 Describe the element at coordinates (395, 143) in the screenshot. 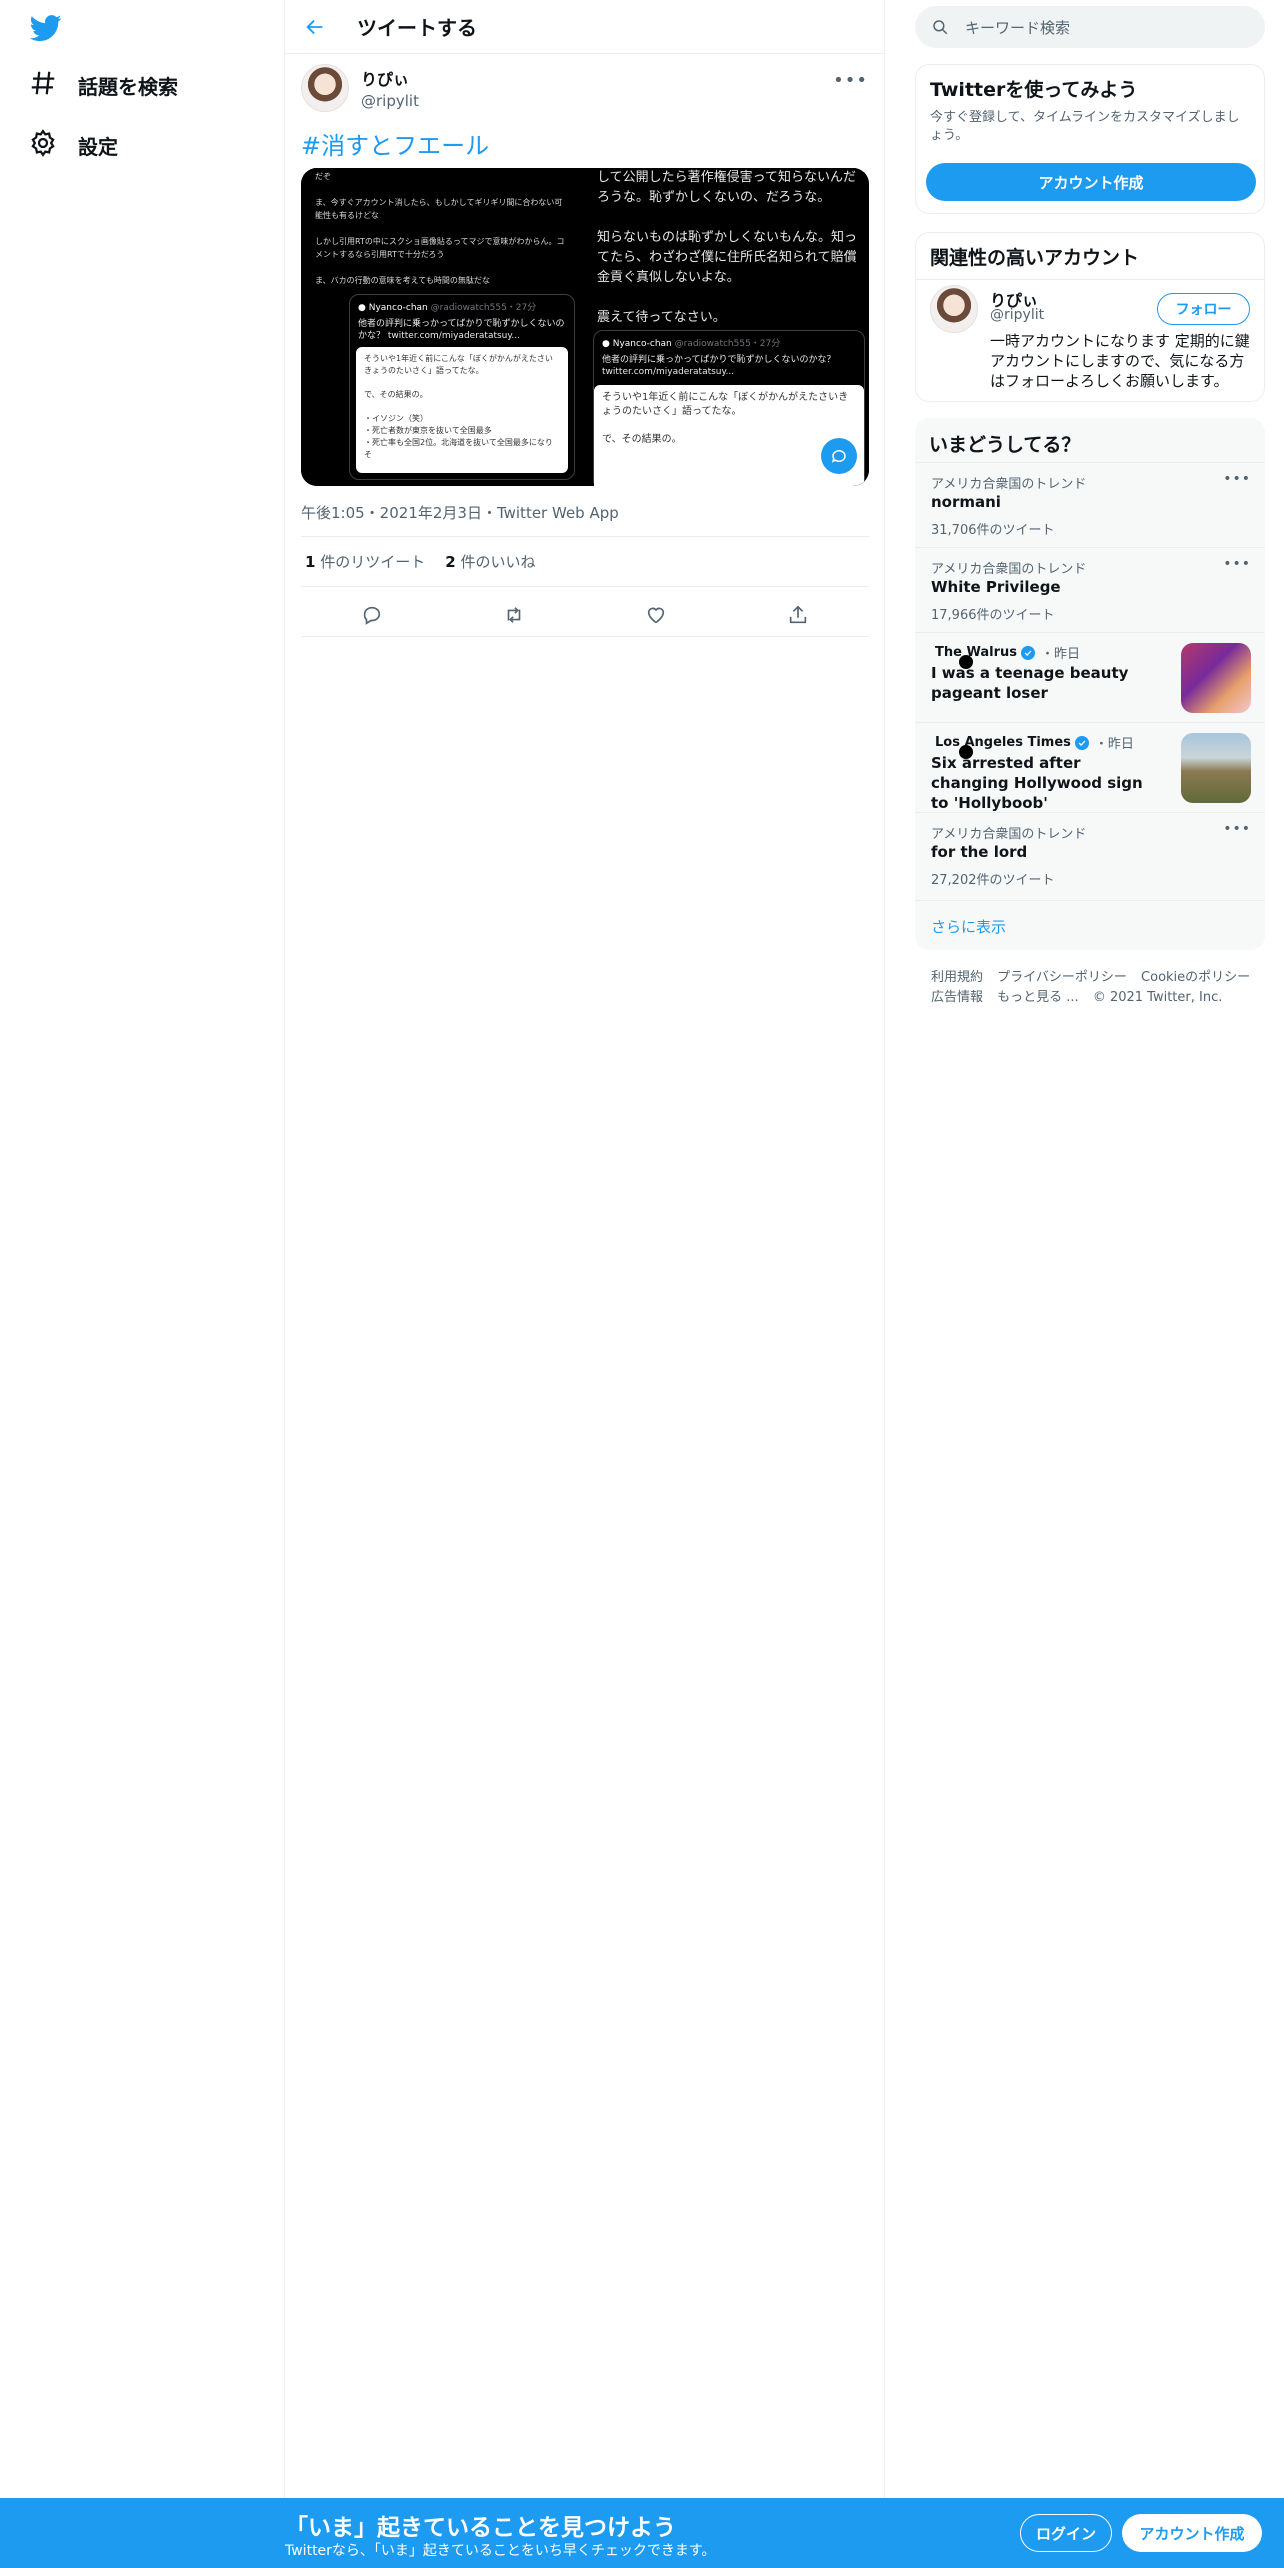

I see `tweet-hashtag: #消すとフエール` at that location.